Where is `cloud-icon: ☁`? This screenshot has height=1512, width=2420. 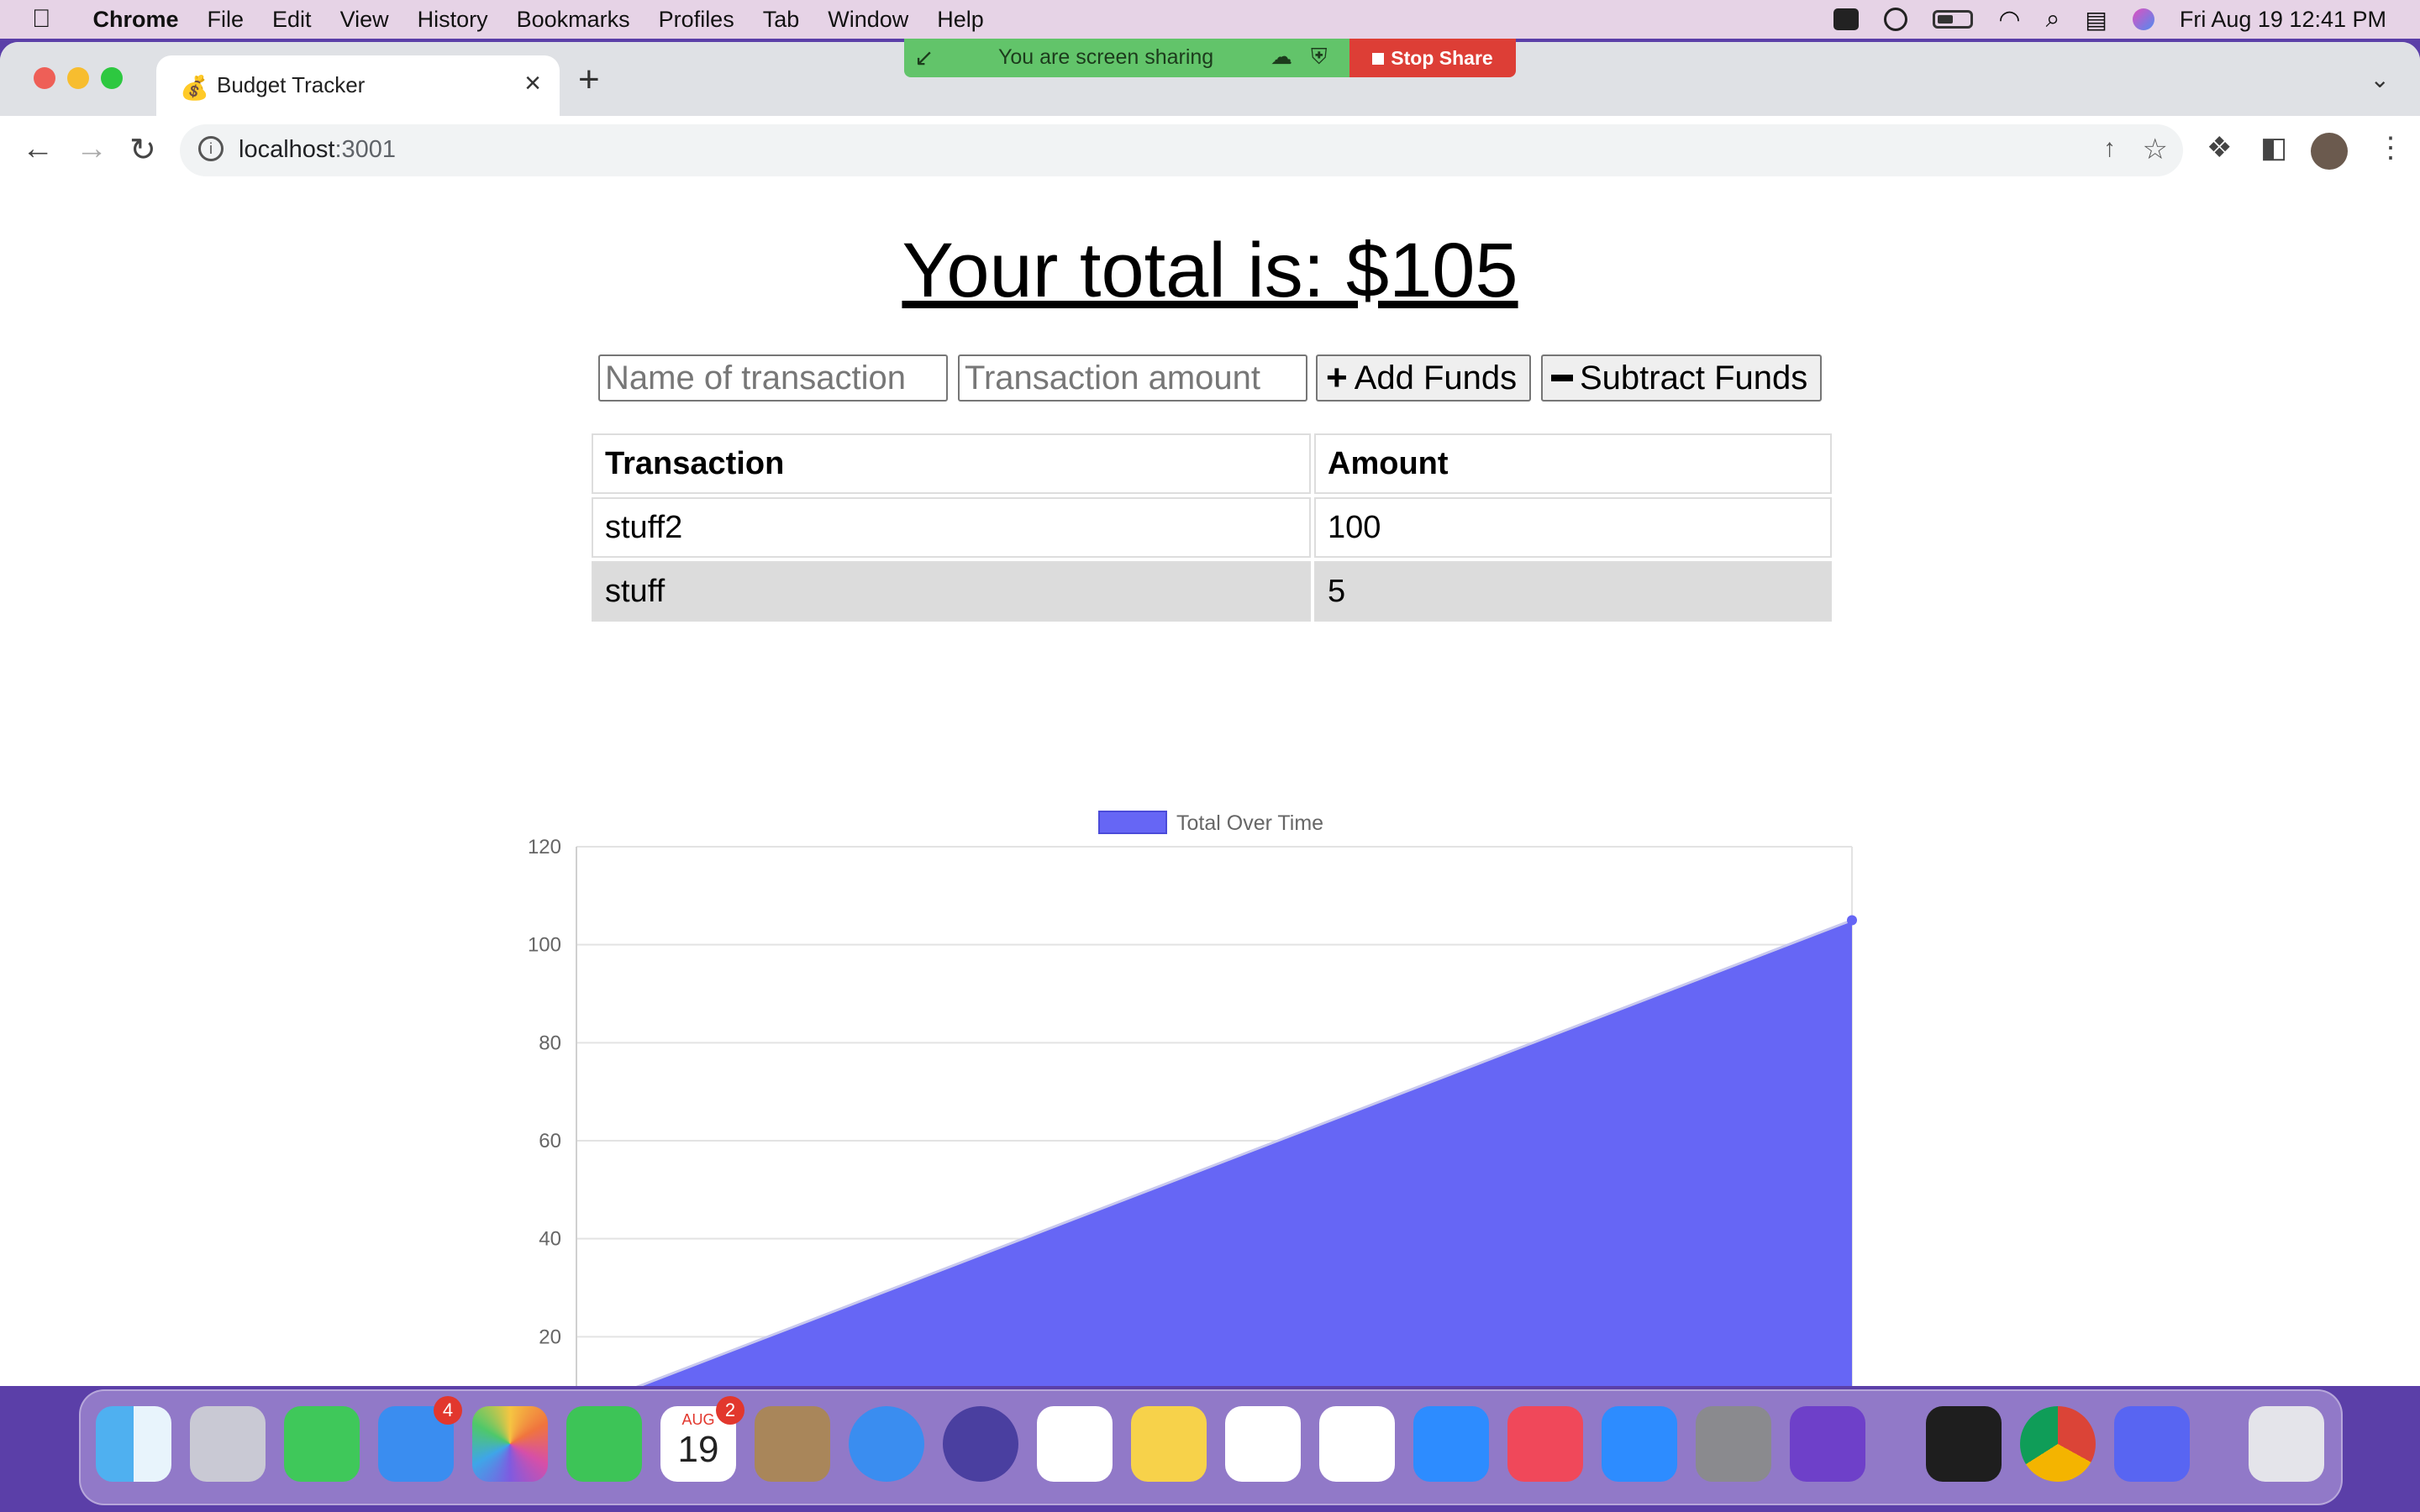
cloud-icon: ☁ is located at coordinates (1281, 56).